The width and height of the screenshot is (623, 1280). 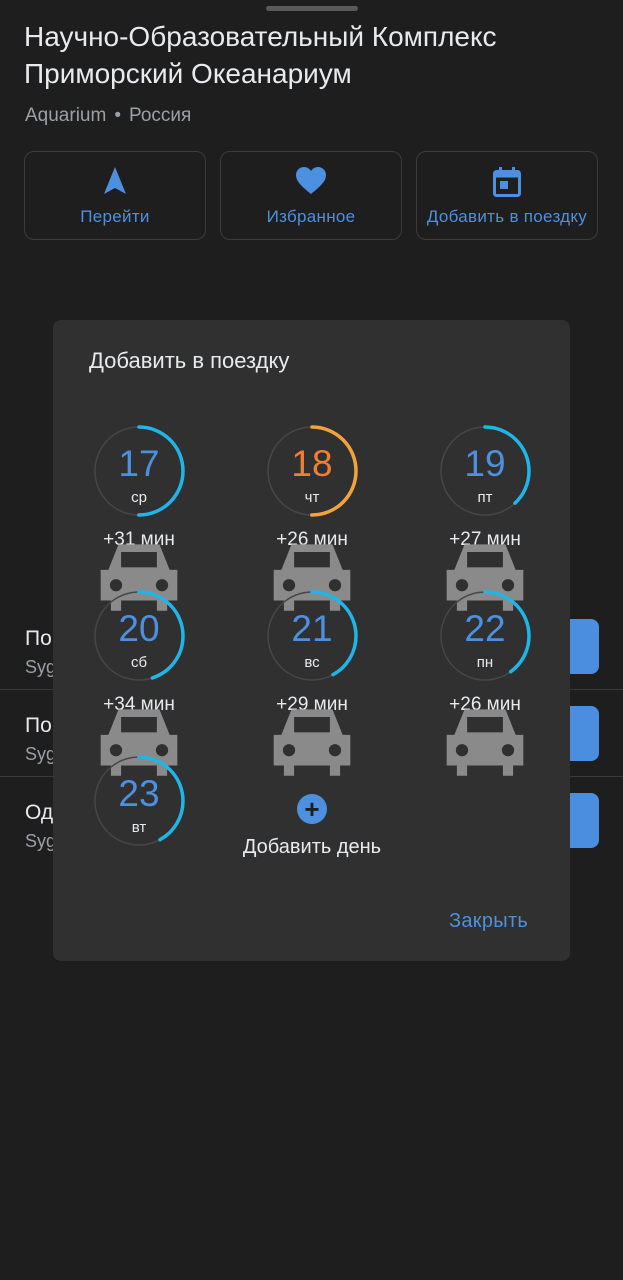 What do you see at coordinates (485, 518) in the screenshot?
I see `day-option-19: 19 пт +27 мин` at bounding box center [485, 518].